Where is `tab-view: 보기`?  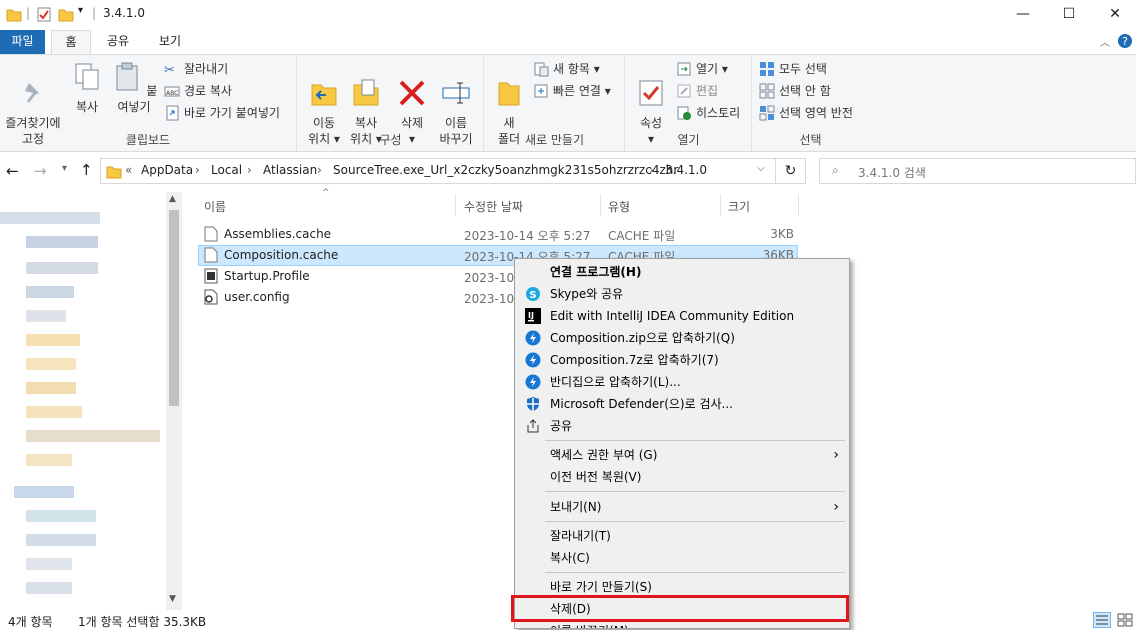
tab-view: 보기 is located at coordinates (170, 42).